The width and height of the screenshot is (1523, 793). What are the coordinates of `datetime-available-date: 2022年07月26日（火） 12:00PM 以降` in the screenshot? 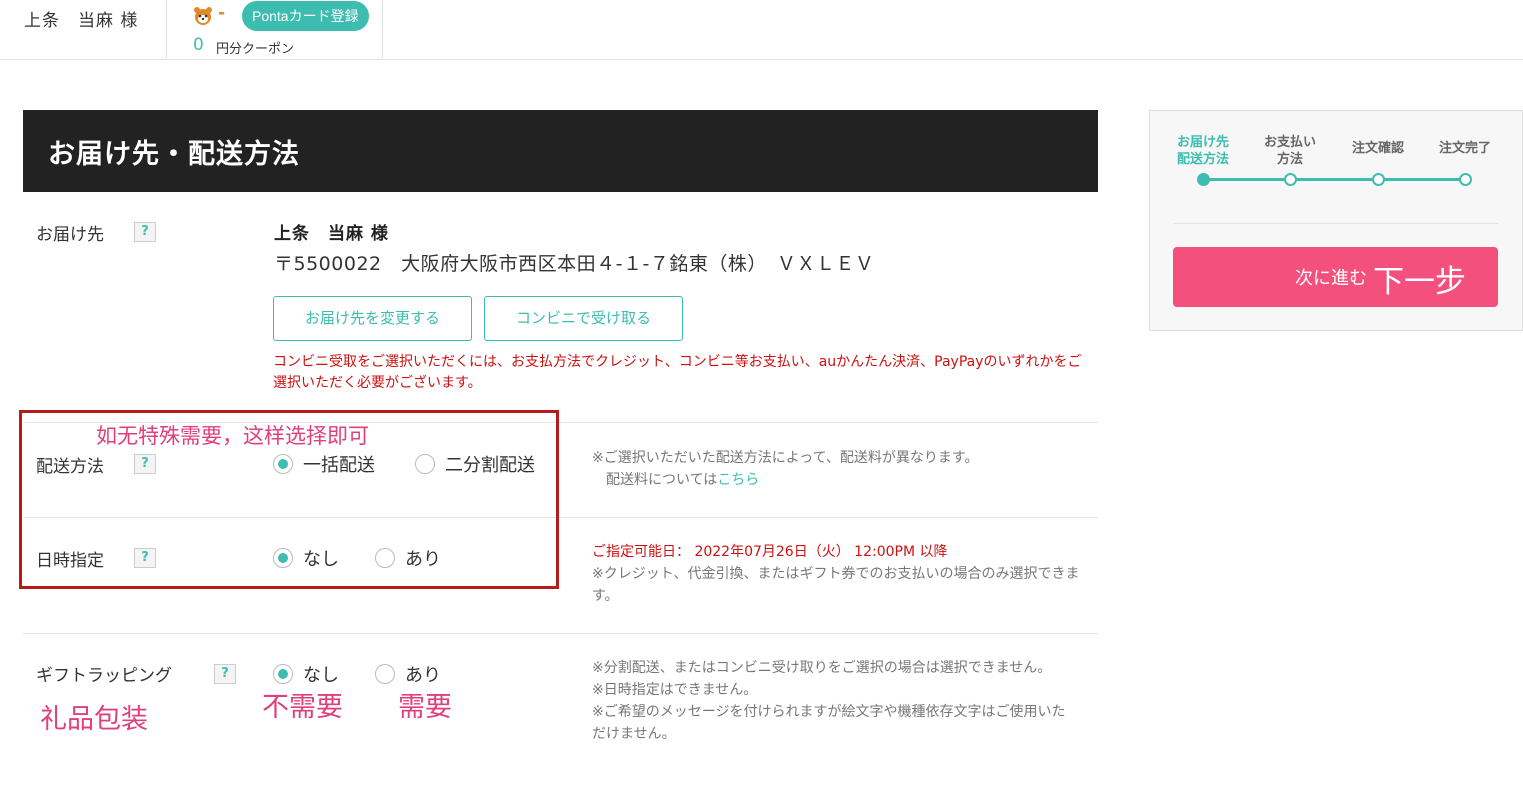 It's located at (821, 552).